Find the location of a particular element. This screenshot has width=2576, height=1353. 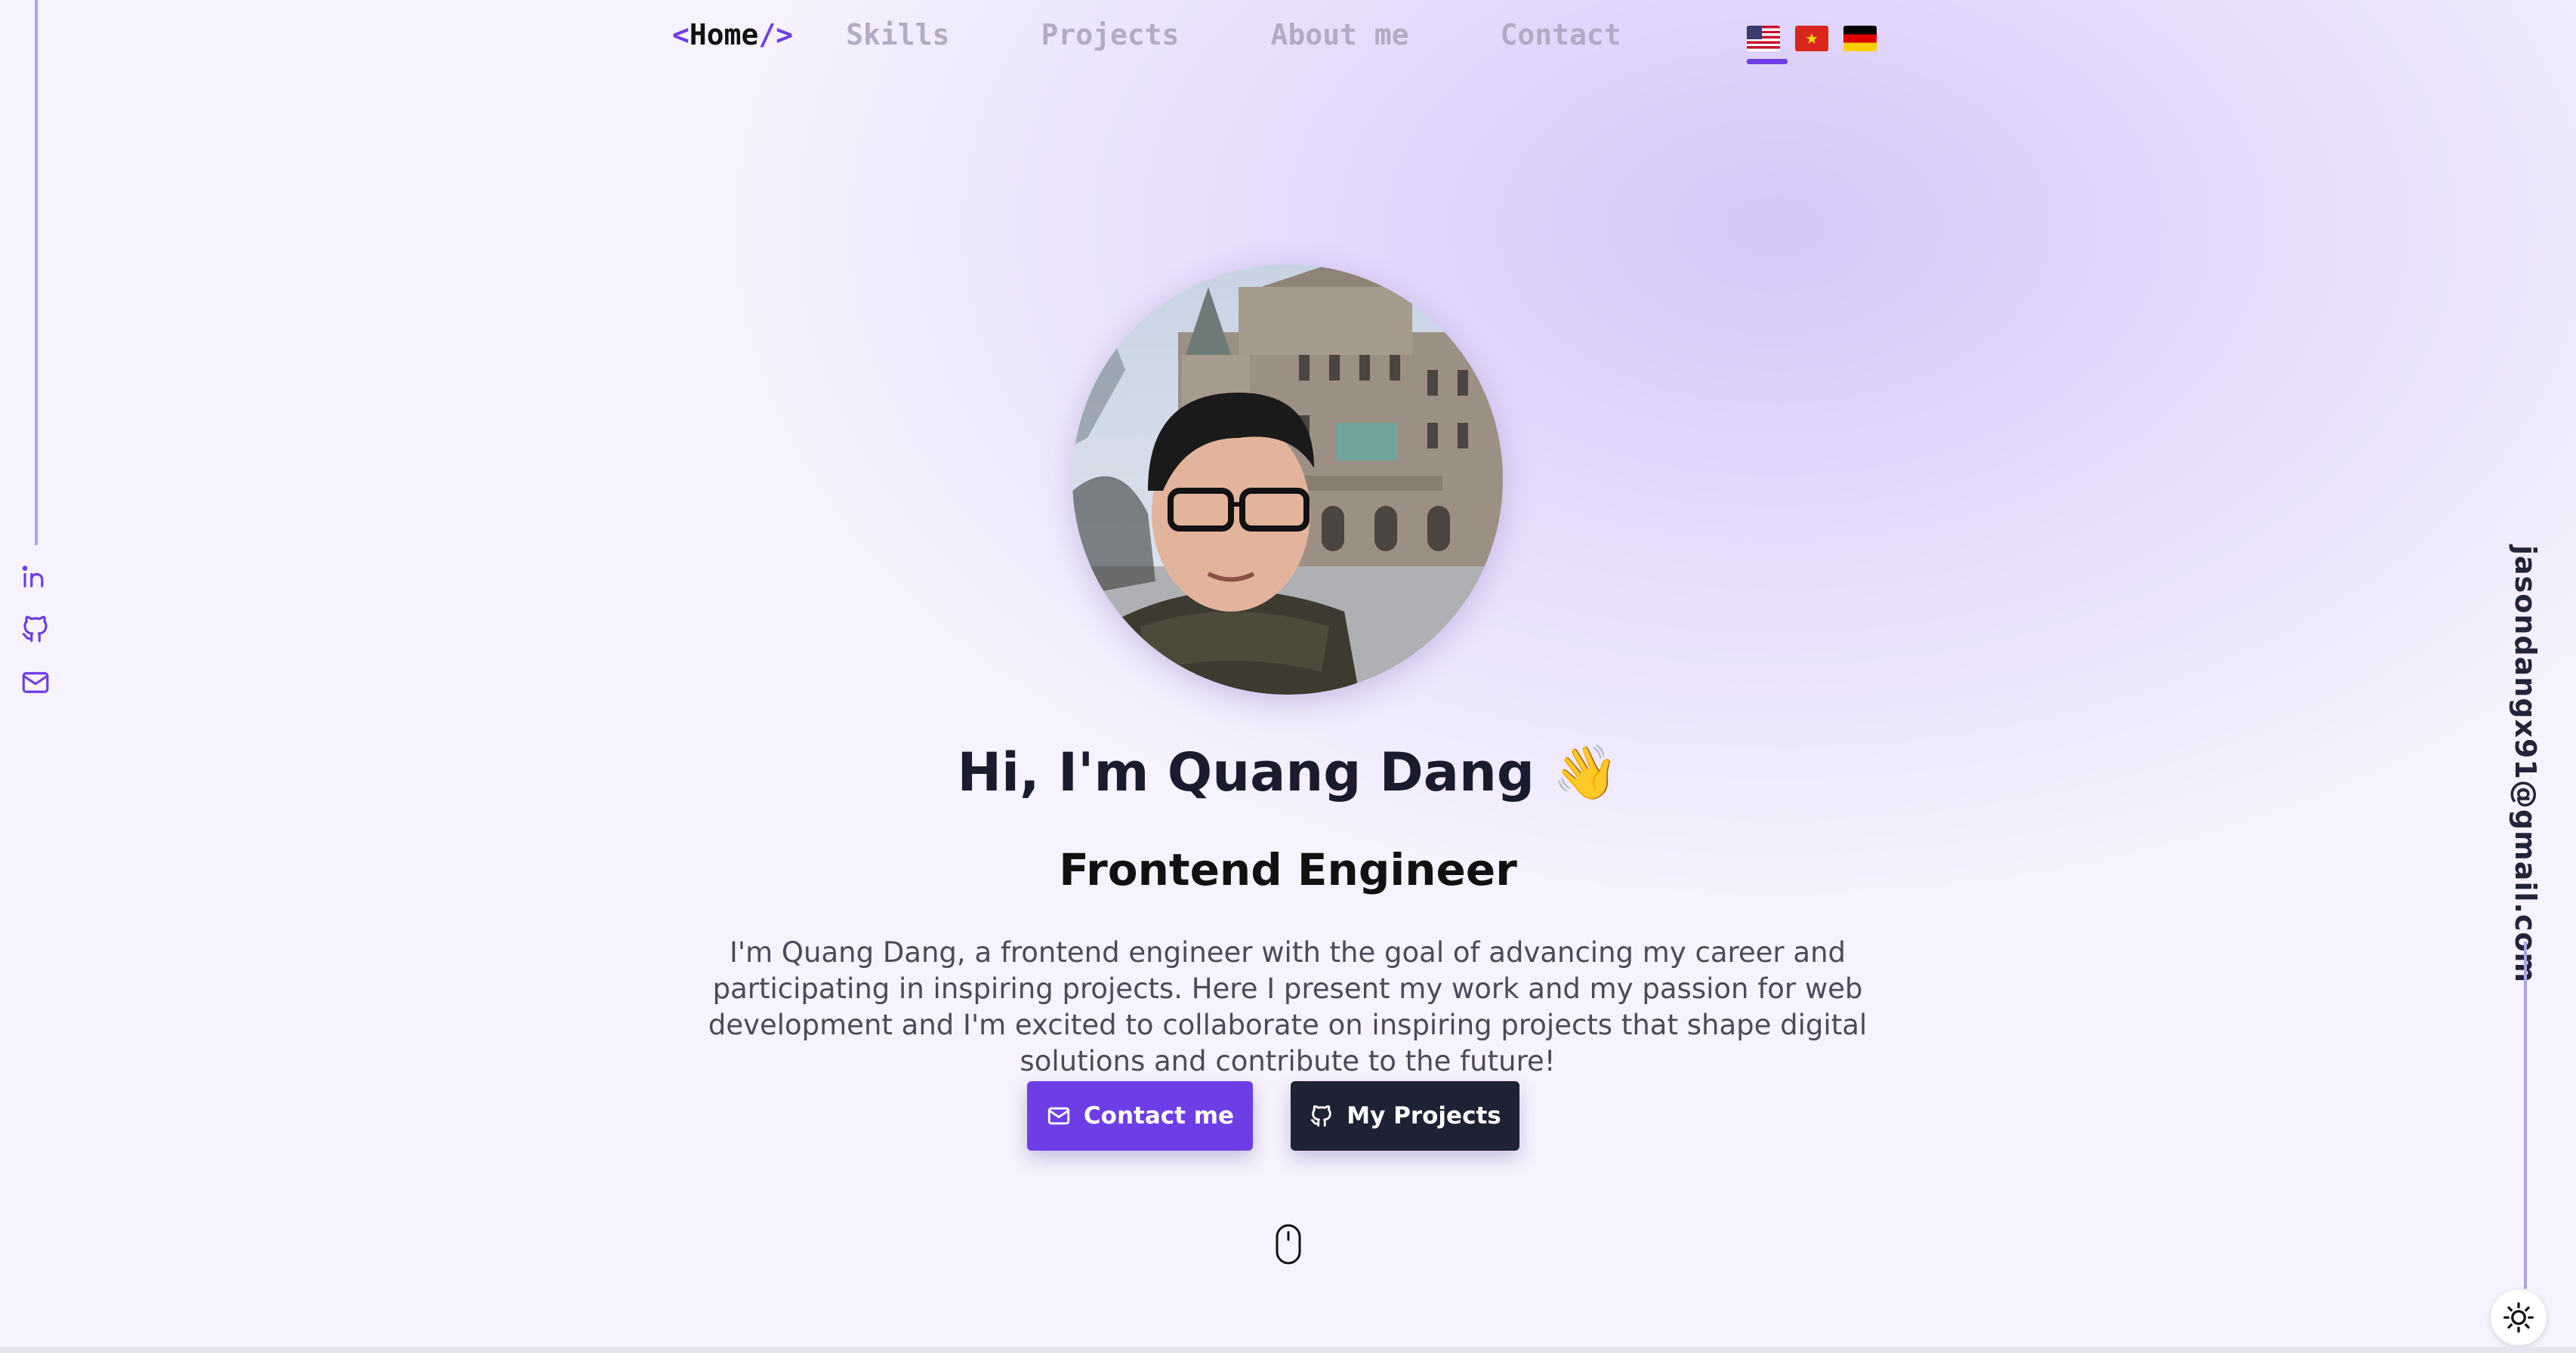

hero-greeting: Hi, I'm Quang Dang 👋 is located at coordinates (1288, 772).